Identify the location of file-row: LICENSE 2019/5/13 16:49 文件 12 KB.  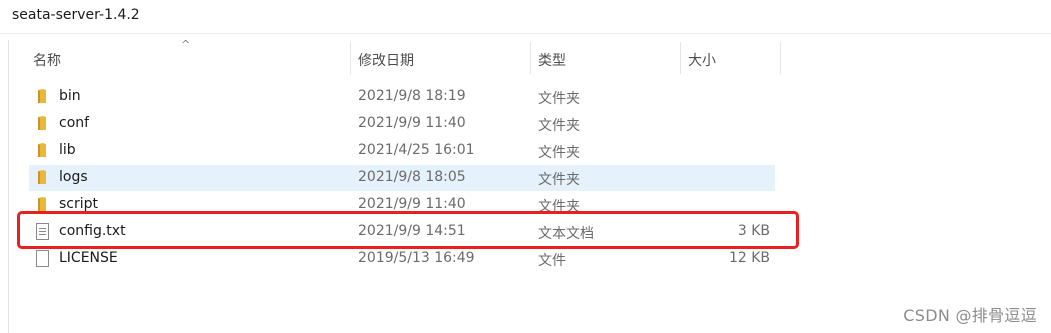
(402, 259).